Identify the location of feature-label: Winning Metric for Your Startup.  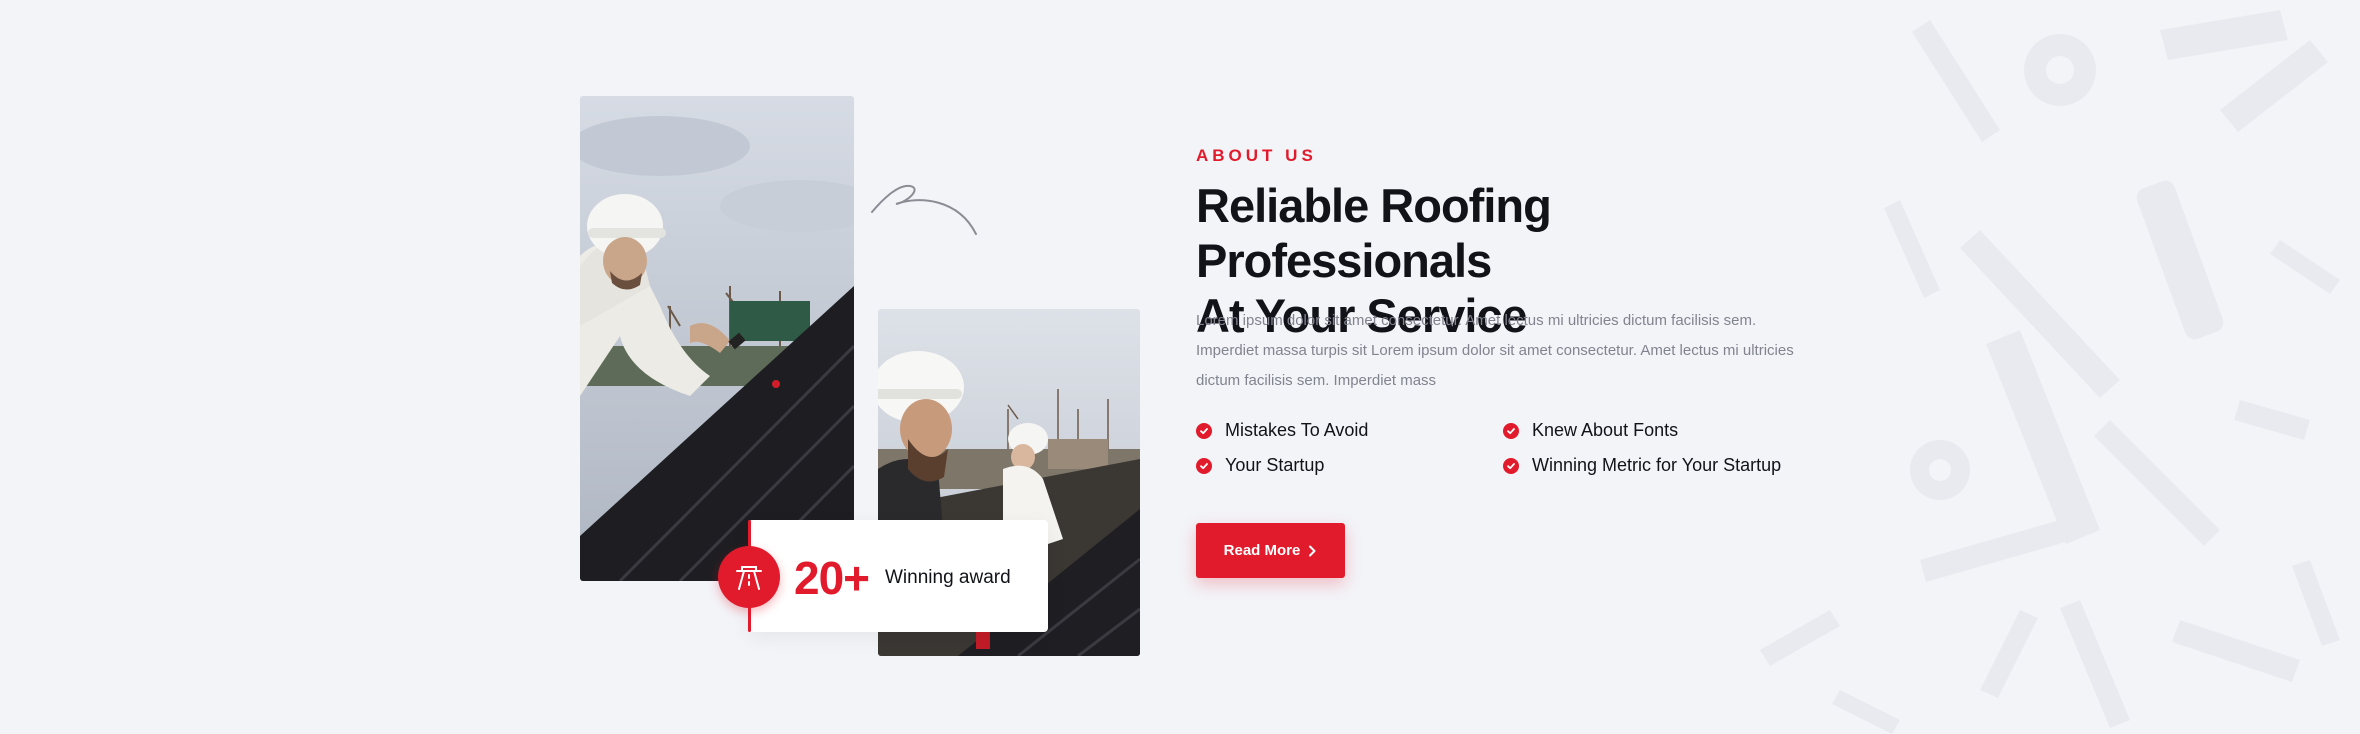
(1657, 465).